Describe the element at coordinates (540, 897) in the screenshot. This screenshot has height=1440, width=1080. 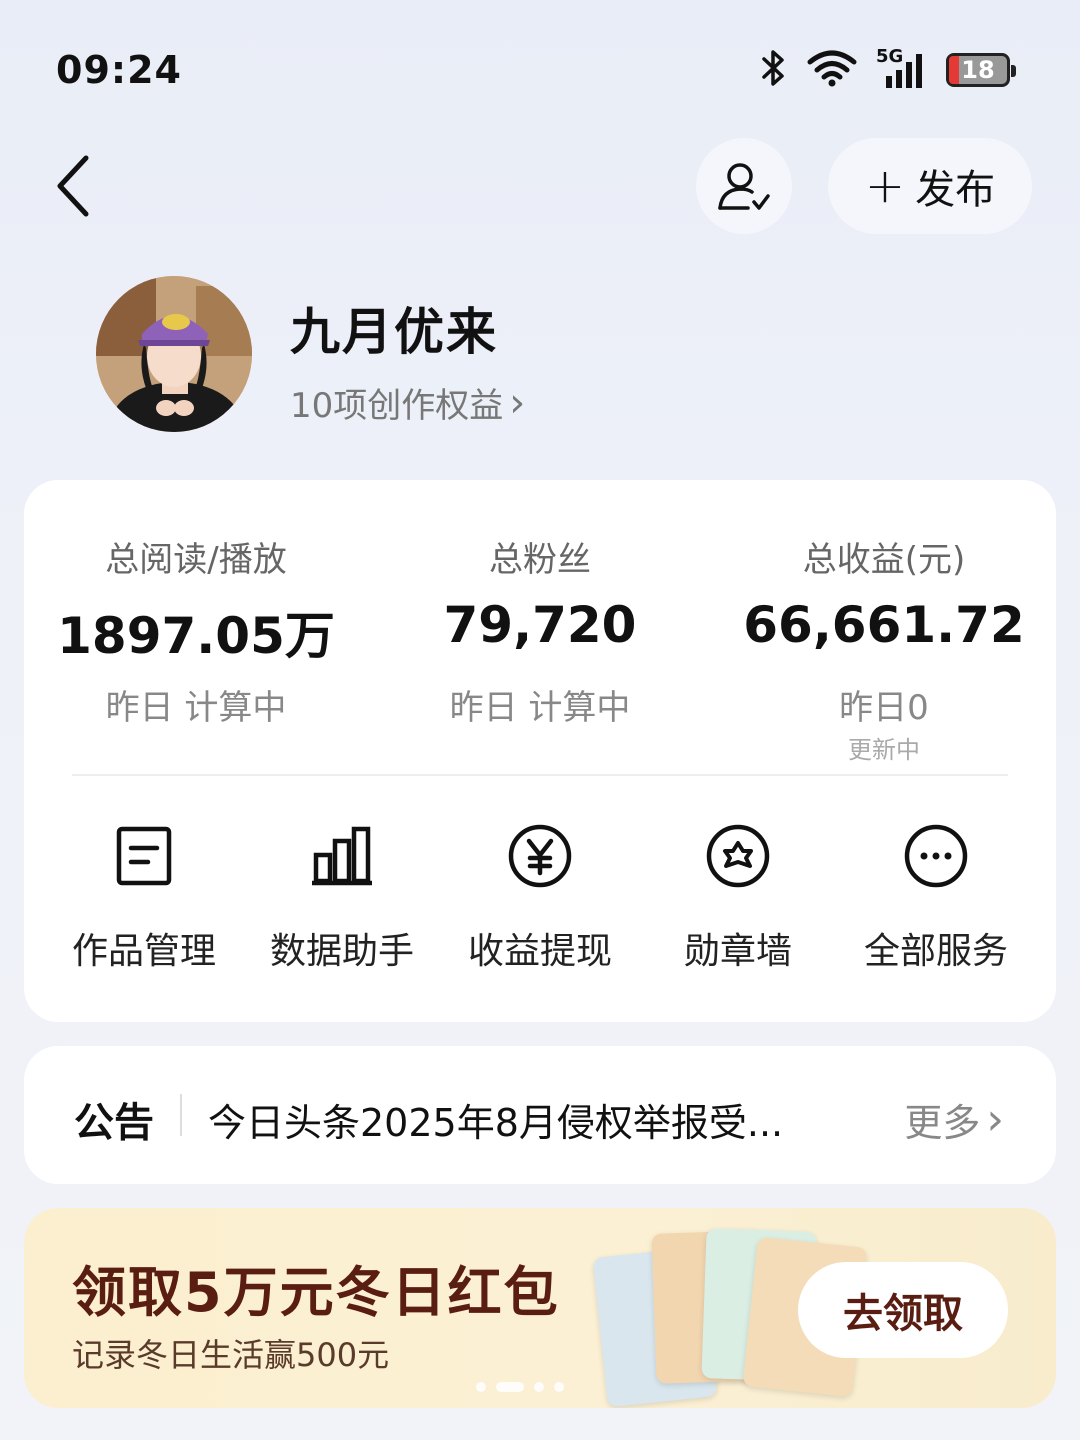
I see `service-earnings-withdraw: 收益提现` at that location.